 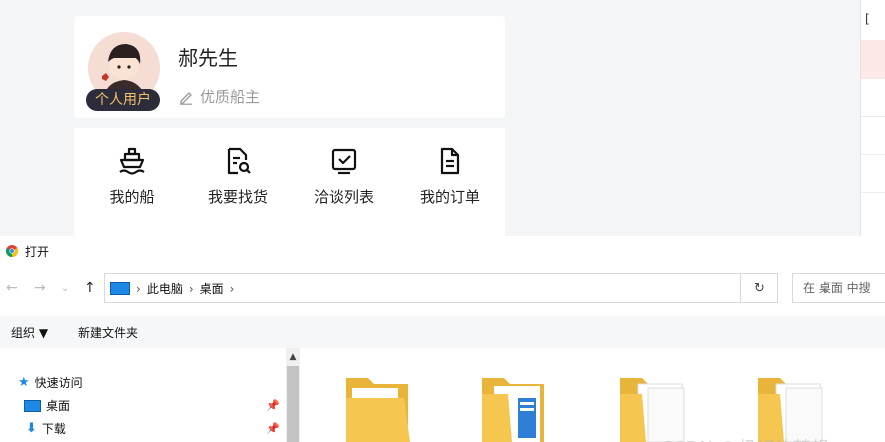 What do you see at coordinates (150, 395) in the screenshot?
I see `navigation-pane: ★ 快速访问 桌面 📌 ⬇ 下载 📌 ▲` at bounding box center [150, 395].